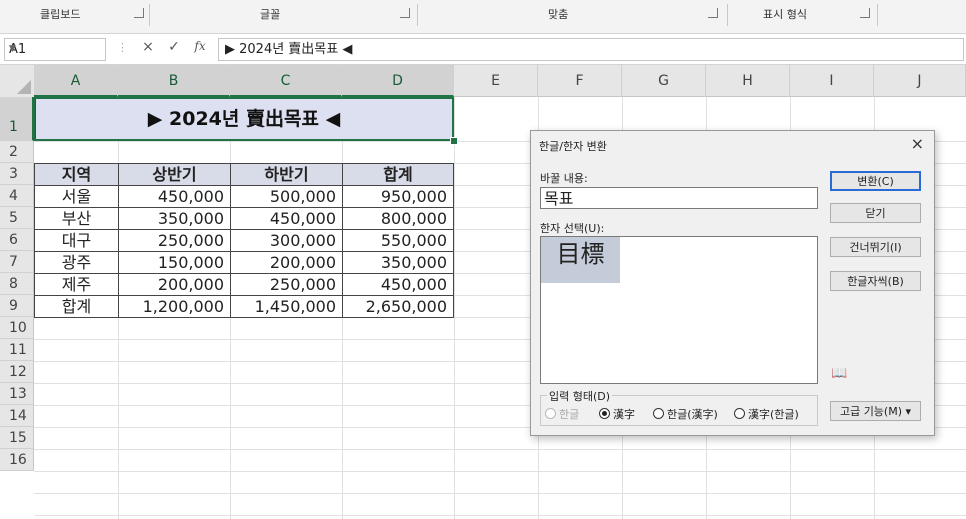 This screenshot has width=966, height=519. What do you see at coordinates (76, 81) in the screenshot?
I see `column-header-a: A` at bounding box center [76, 81].